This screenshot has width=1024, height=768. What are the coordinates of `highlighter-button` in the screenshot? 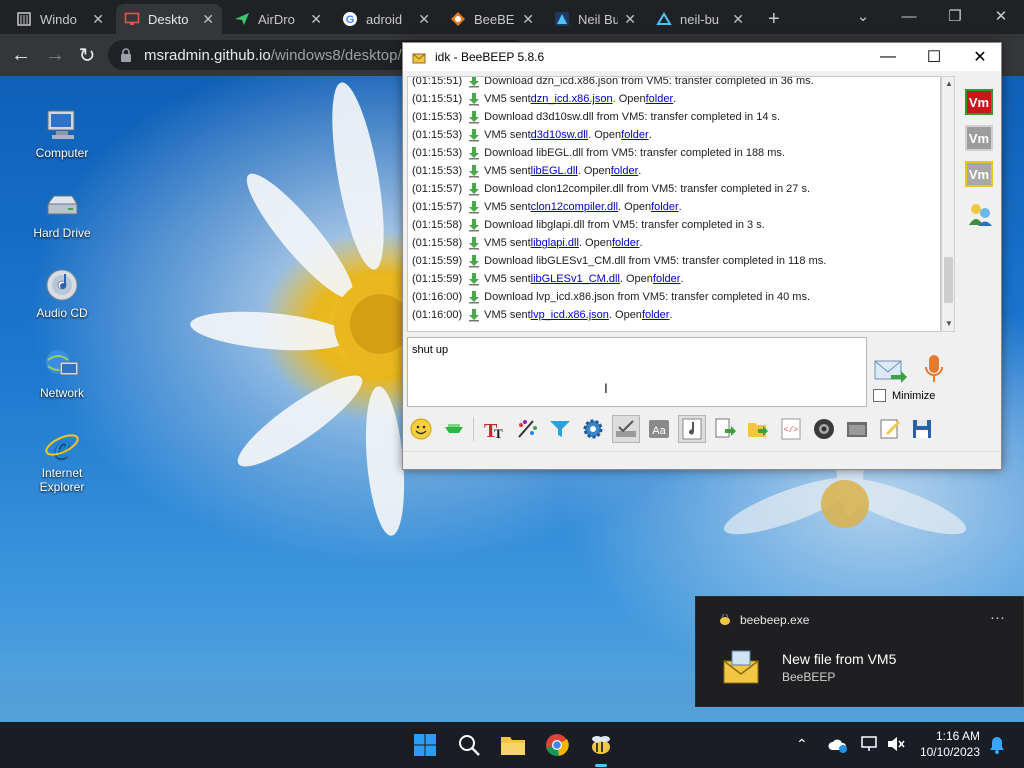 It's located at (454, 429).